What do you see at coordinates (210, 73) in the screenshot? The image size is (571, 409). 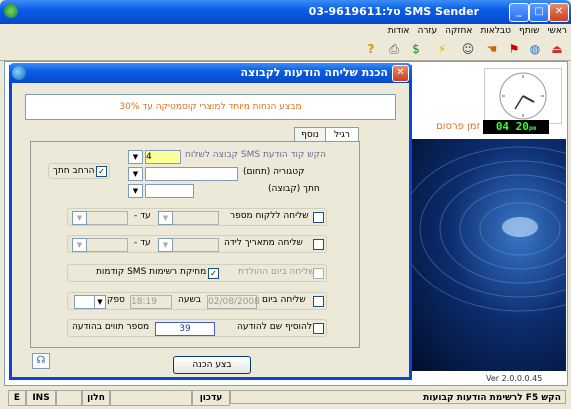 I see `dialog-titlebar: הכנת שליחה הודעות לקבוצה ✕` at bounding box center [210, 73].